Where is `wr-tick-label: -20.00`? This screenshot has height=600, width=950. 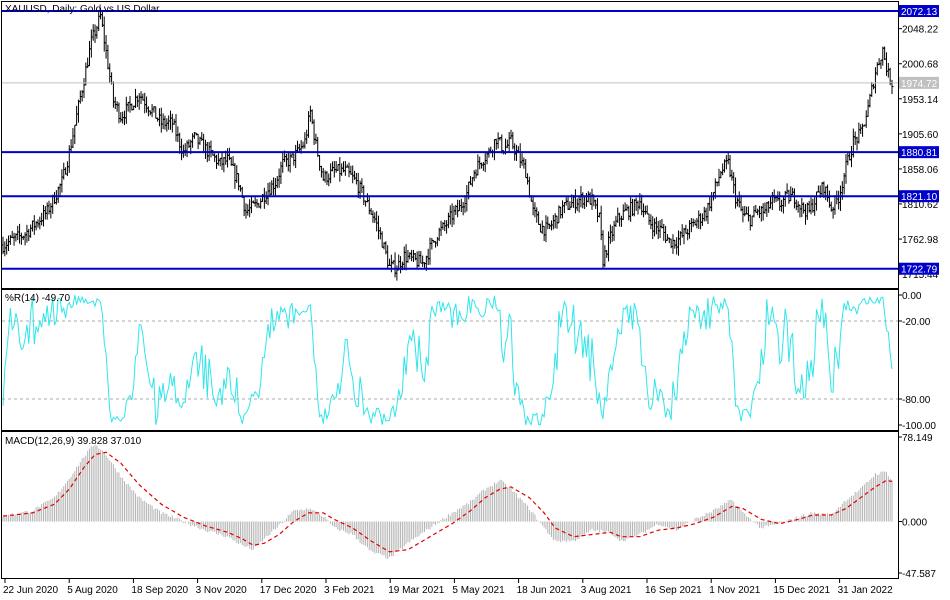 wr-tick-label: -20.00 is located at coordinates (916, 322).